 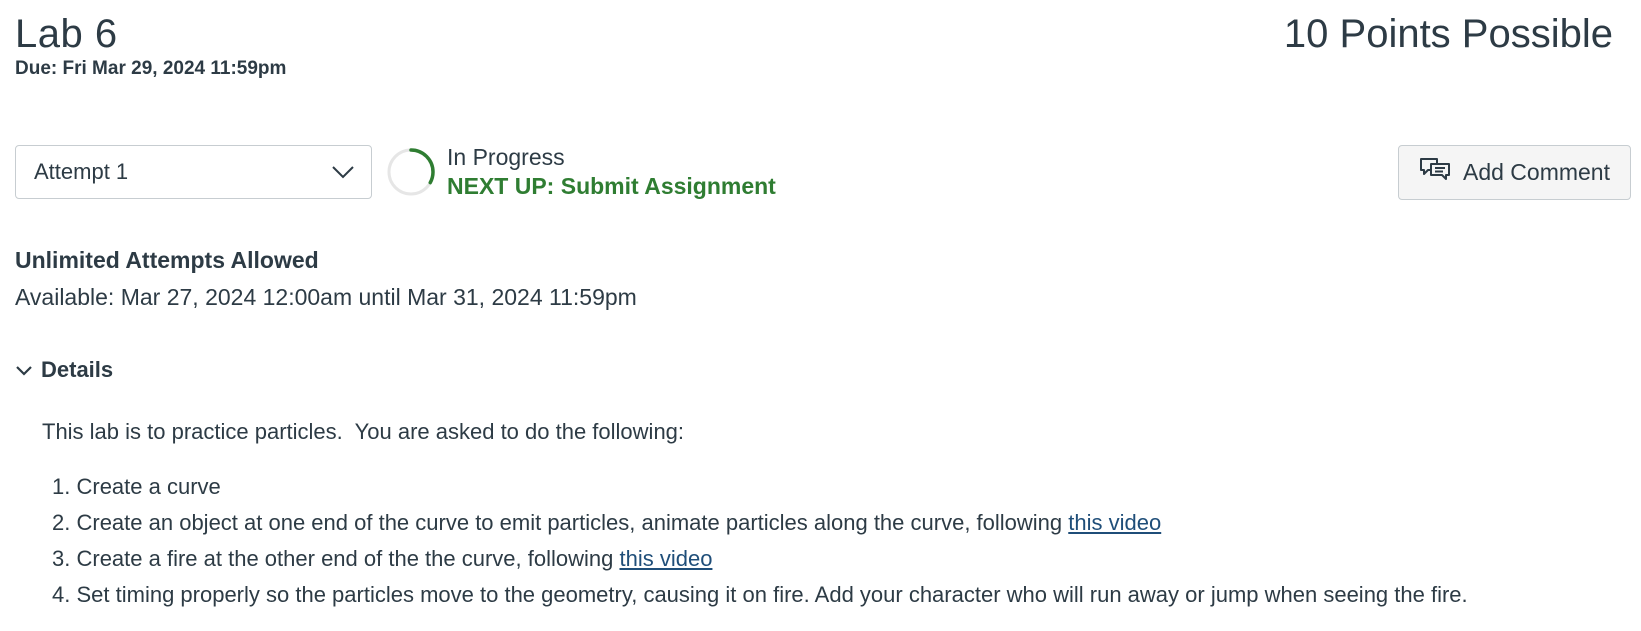 What do you see at coordinates (61, 558) in the screenshot?
I see `step-number: 3.` at bounding box center [61, 558].